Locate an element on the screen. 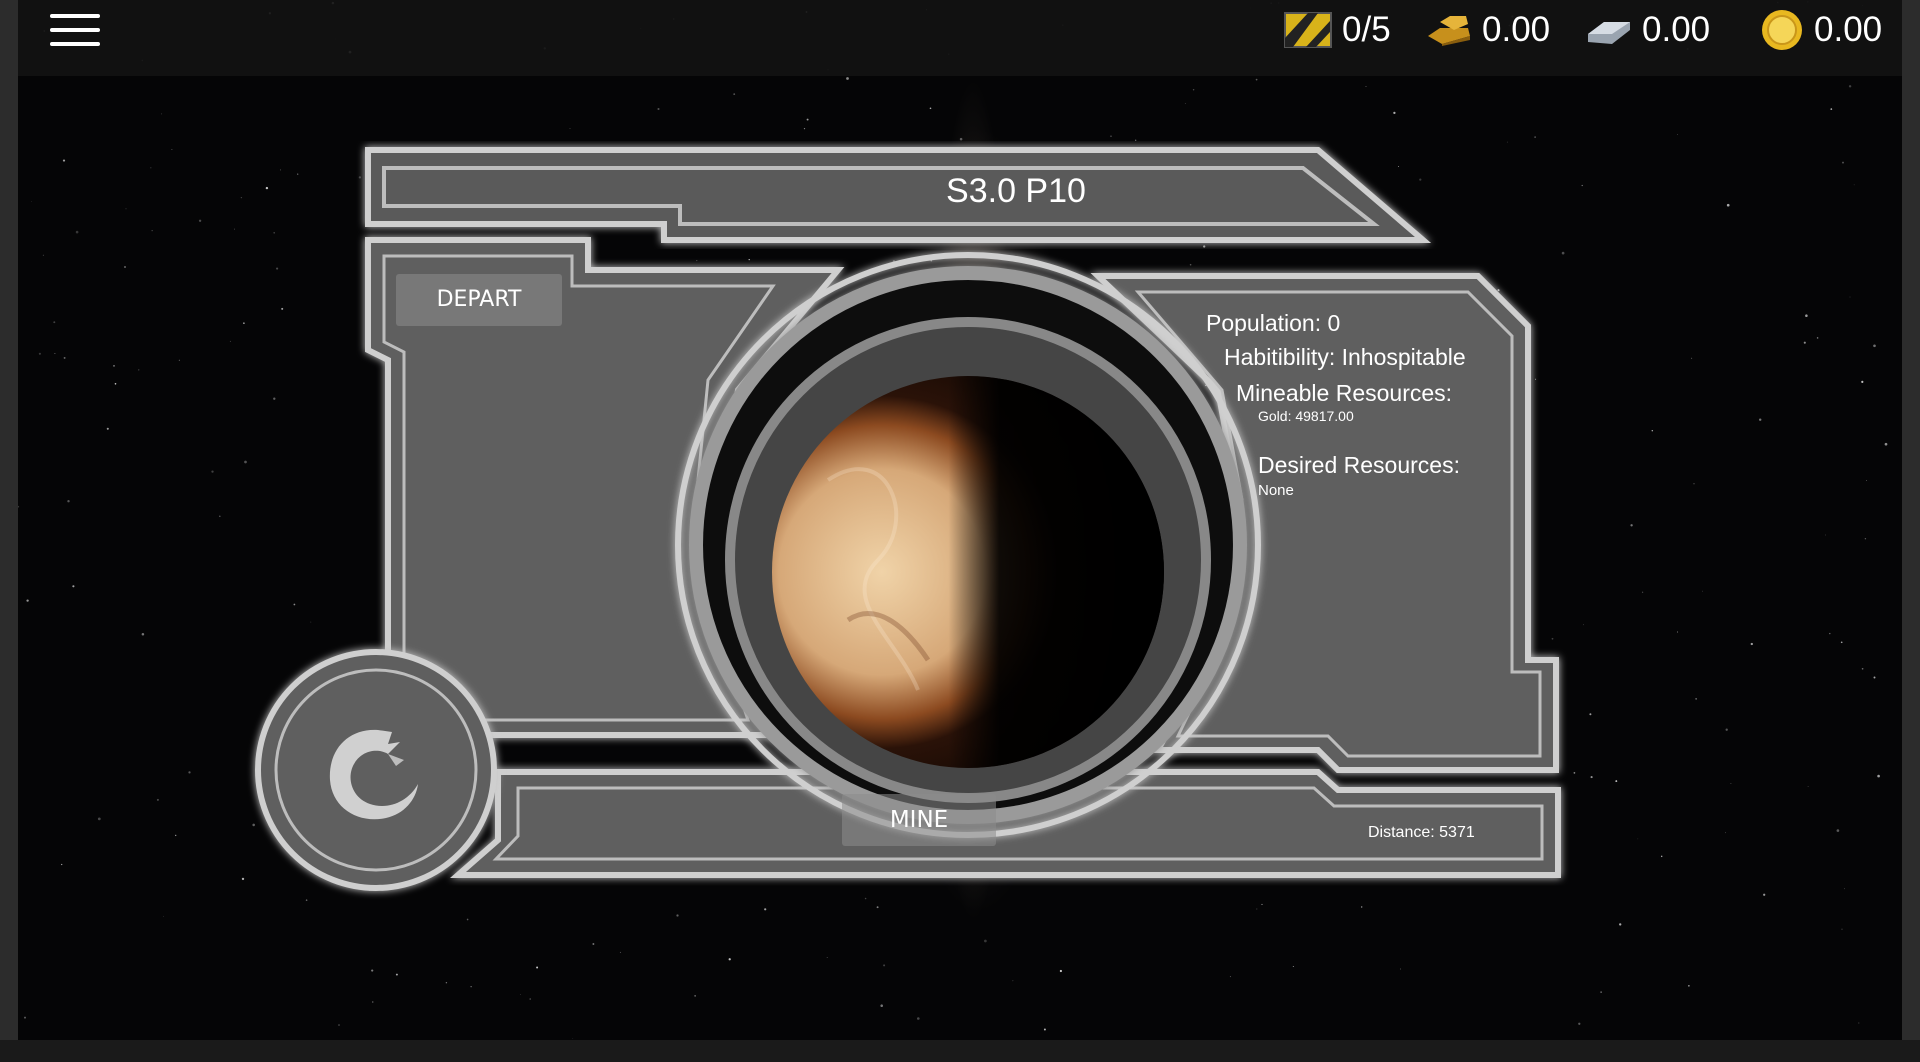 The width and height of the screenshot is (1920, 1062). planet-image is located at coordinates (968, 572).